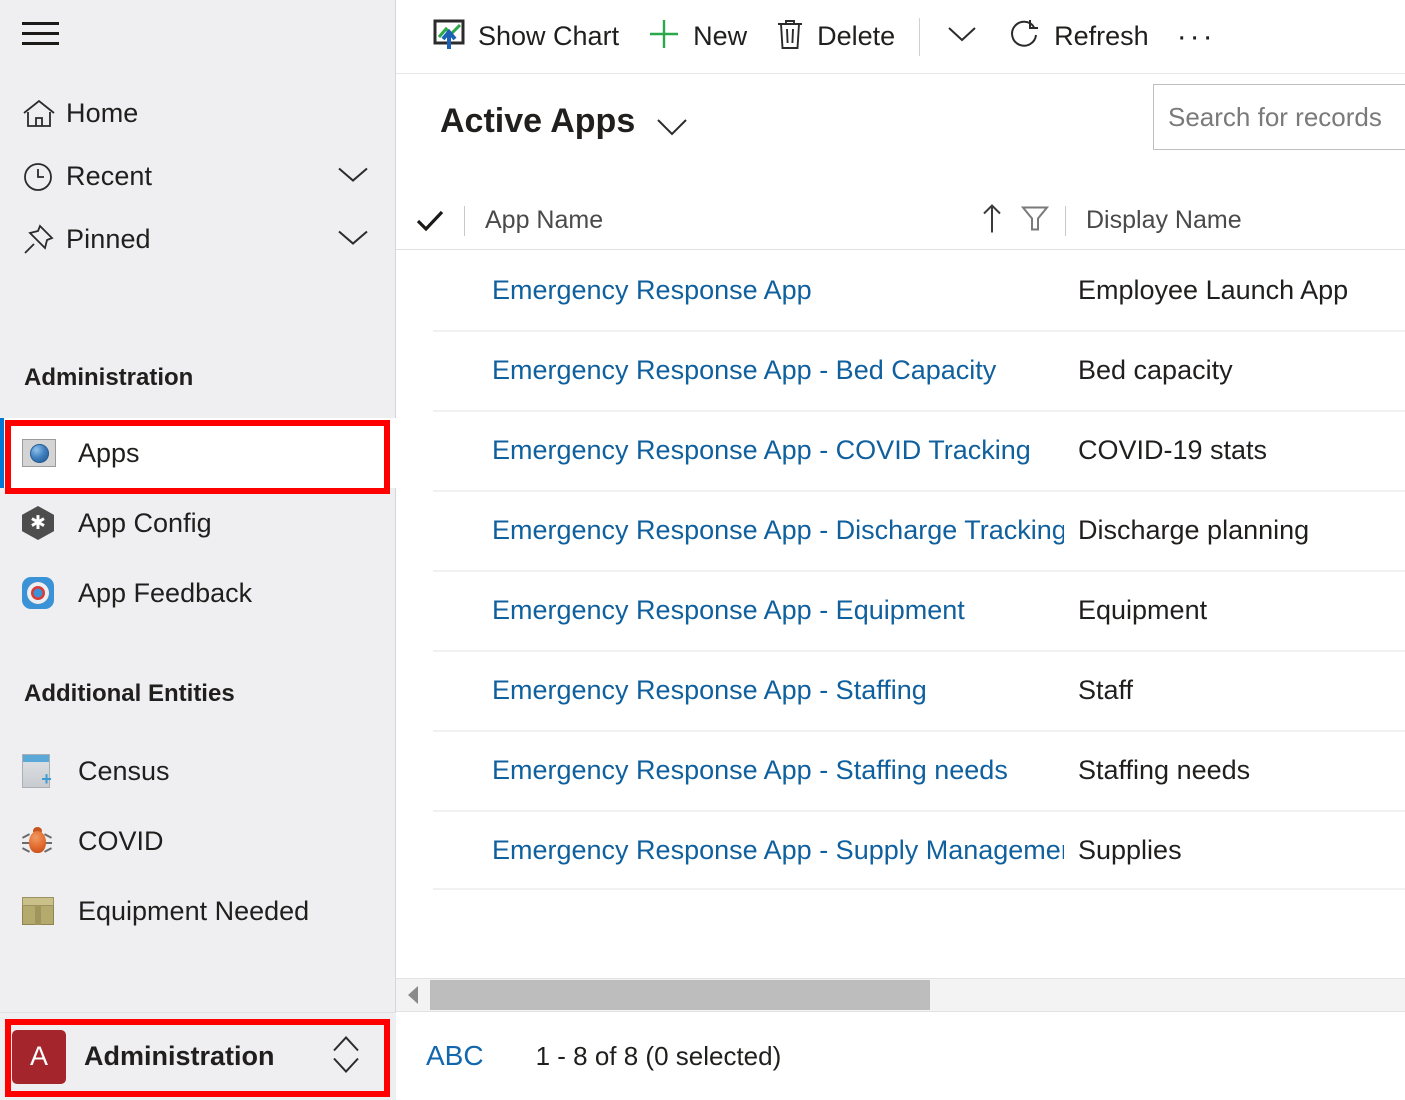 The width and height of the screenshot is (1405, 1100). I want to click on trash-icon, so click(790, 36).